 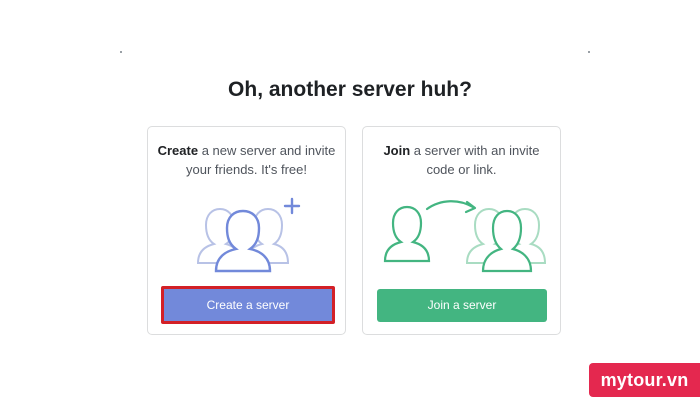 I want to click on page-title: Oh, another server huh?, so click(x=350, y=89).